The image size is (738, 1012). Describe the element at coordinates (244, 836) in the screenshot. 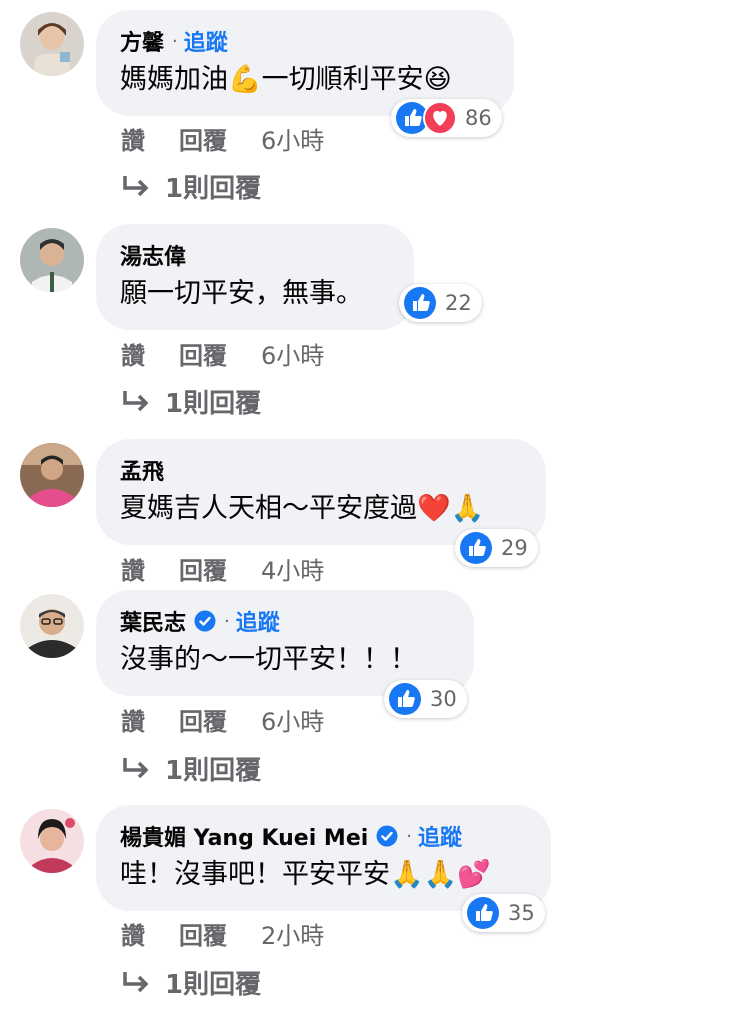

I see `author-name: 楊貴媚 Yang Kuei Mei` at that location.